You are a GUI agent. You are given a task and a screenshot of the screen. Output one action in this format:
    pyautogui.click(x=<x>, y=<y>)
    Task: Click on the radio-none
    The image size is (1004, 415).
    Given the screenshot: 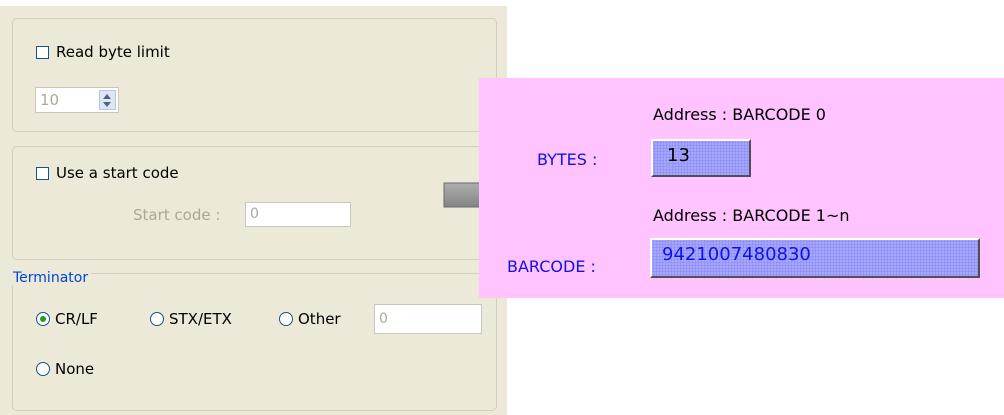 What is the action you would take?
    pyautogui.click(x=43, y=369)
    